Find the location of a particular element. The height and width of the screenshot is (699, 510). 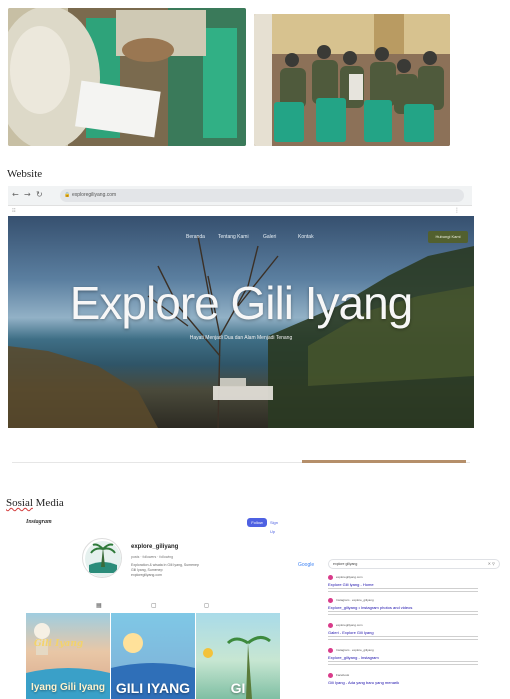

google-search-query: explore giliyang is located at coordinates (345, 564).